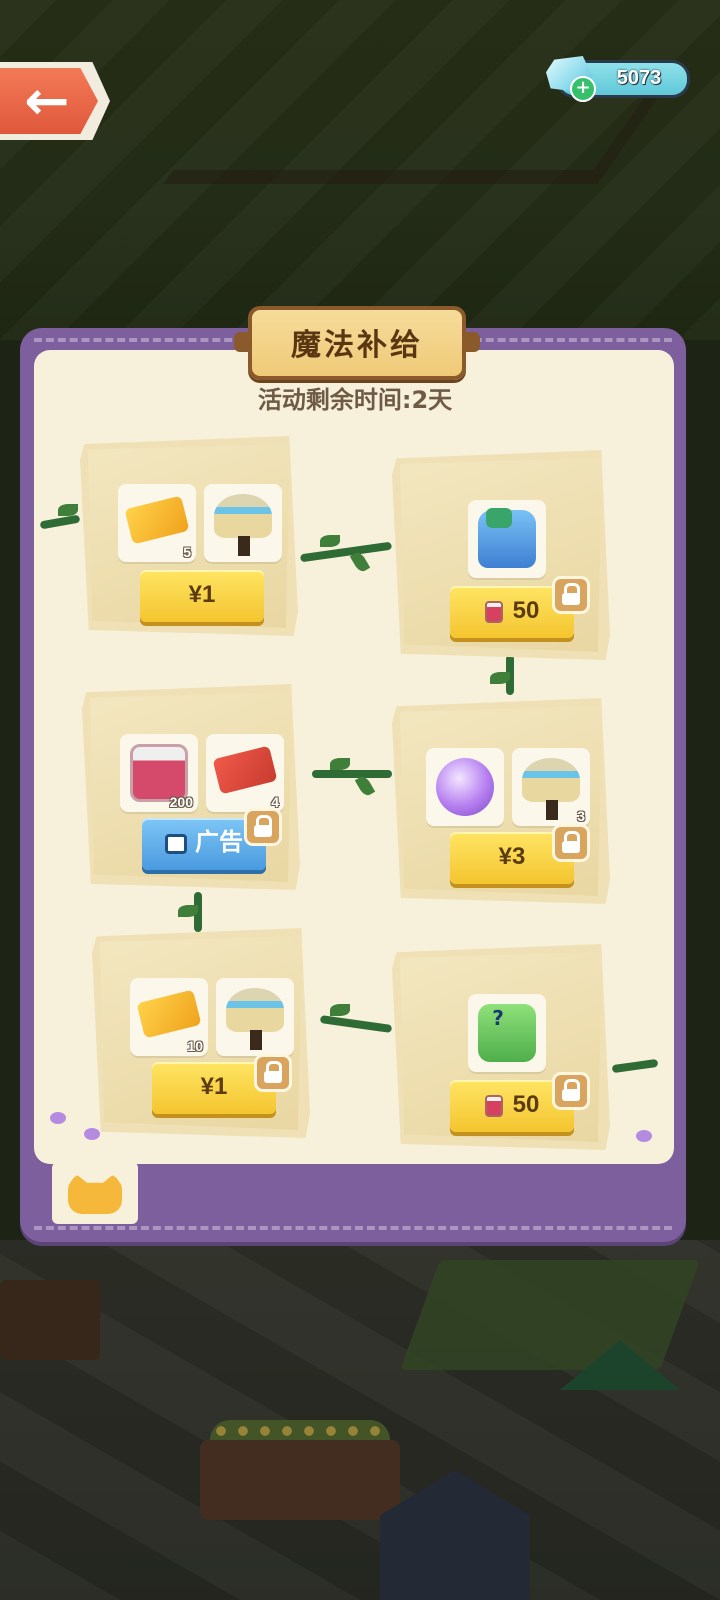 The image size is (720, 1600). What do you see at coordinates (242, 342) in the screenshot?
I see `banner-ear-left` at bounding box center [242, 342].